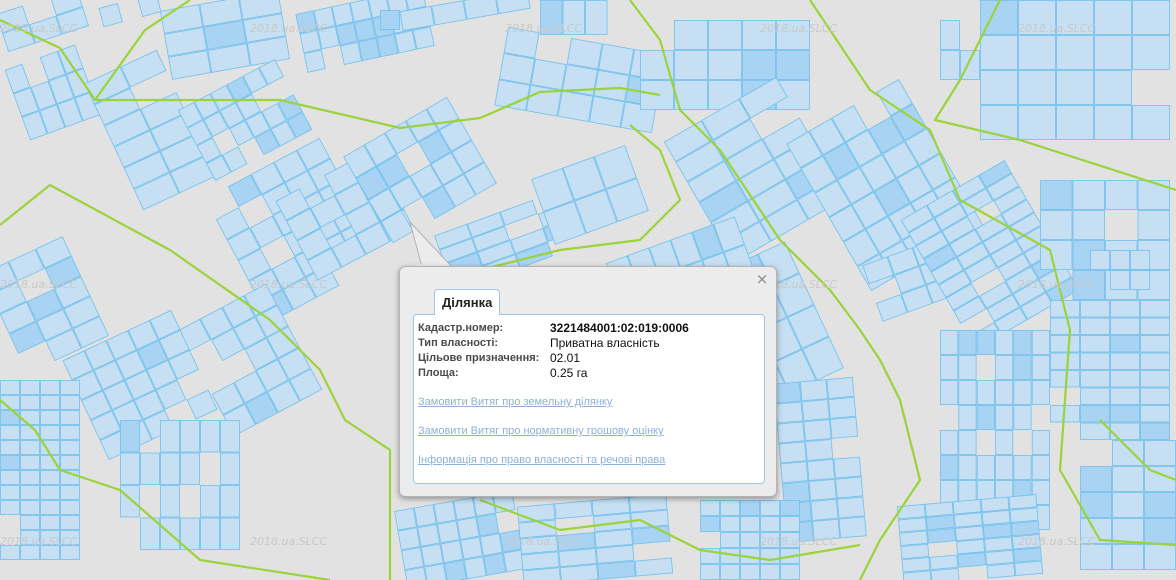 The image size is (1176, 580). Describe the element at coordinates (762, 279) in the screenshot. I see `close-icon: ×` at that location.